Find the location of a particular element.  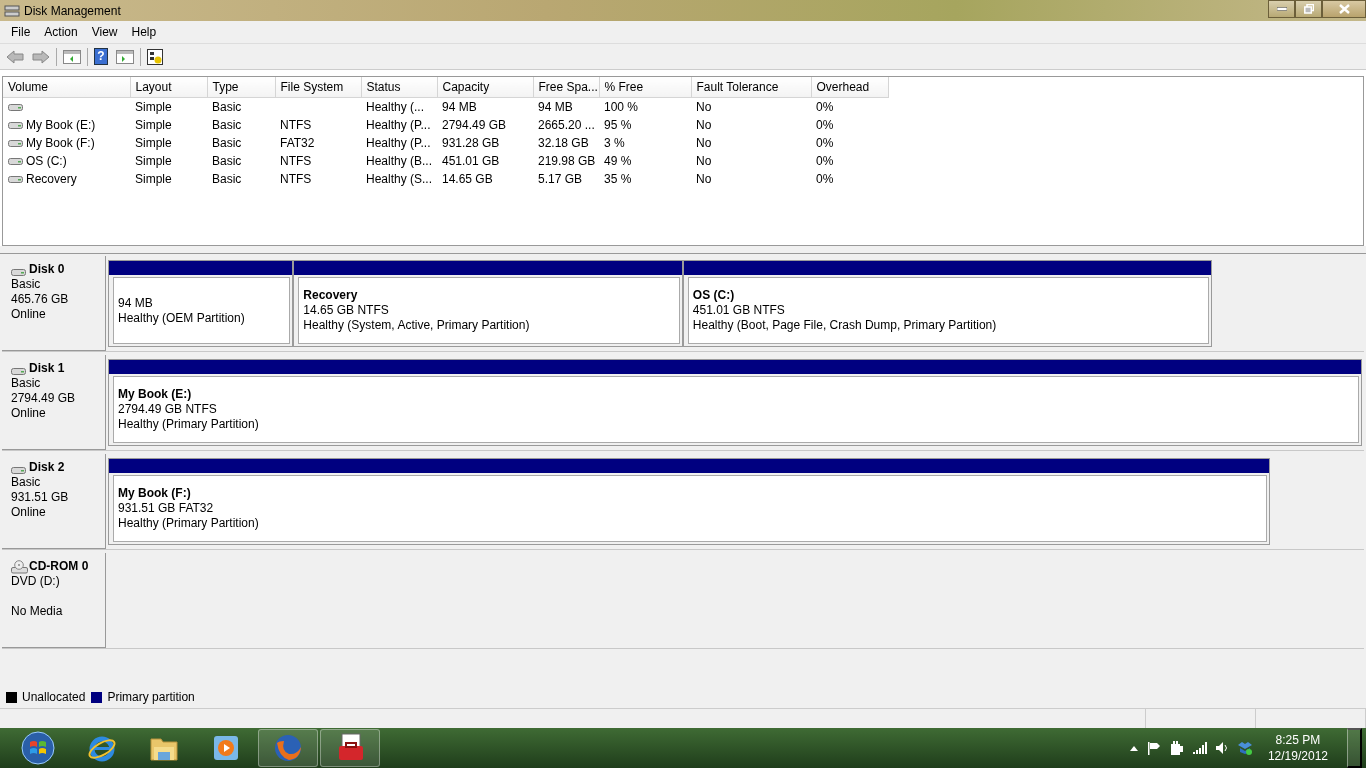

close-button is located at coordinates (1344, 9).